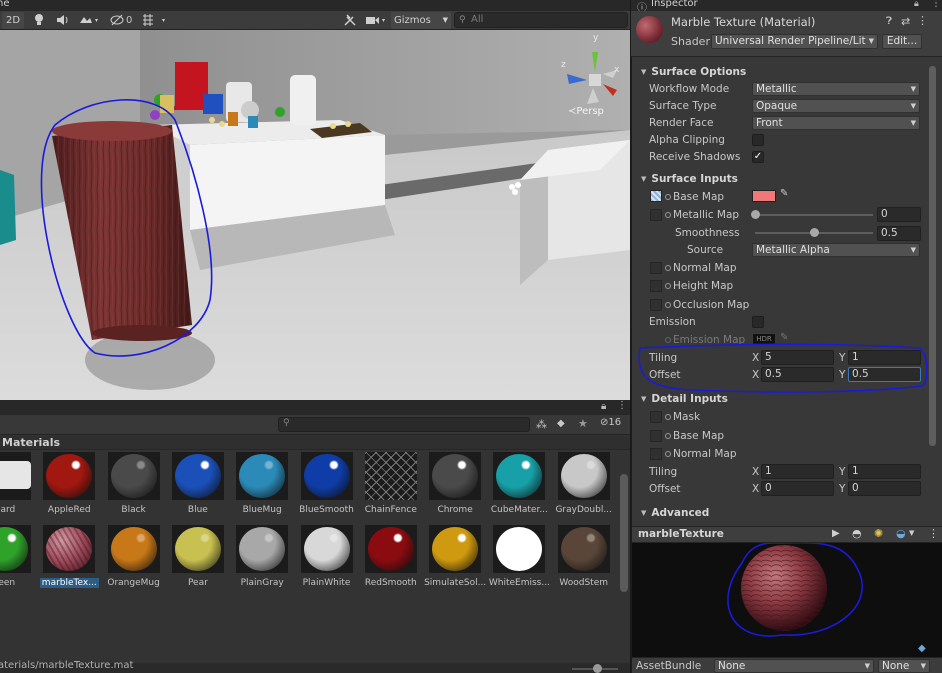  I want to click on preview-shape-icon: ◓, so click(857, 533).